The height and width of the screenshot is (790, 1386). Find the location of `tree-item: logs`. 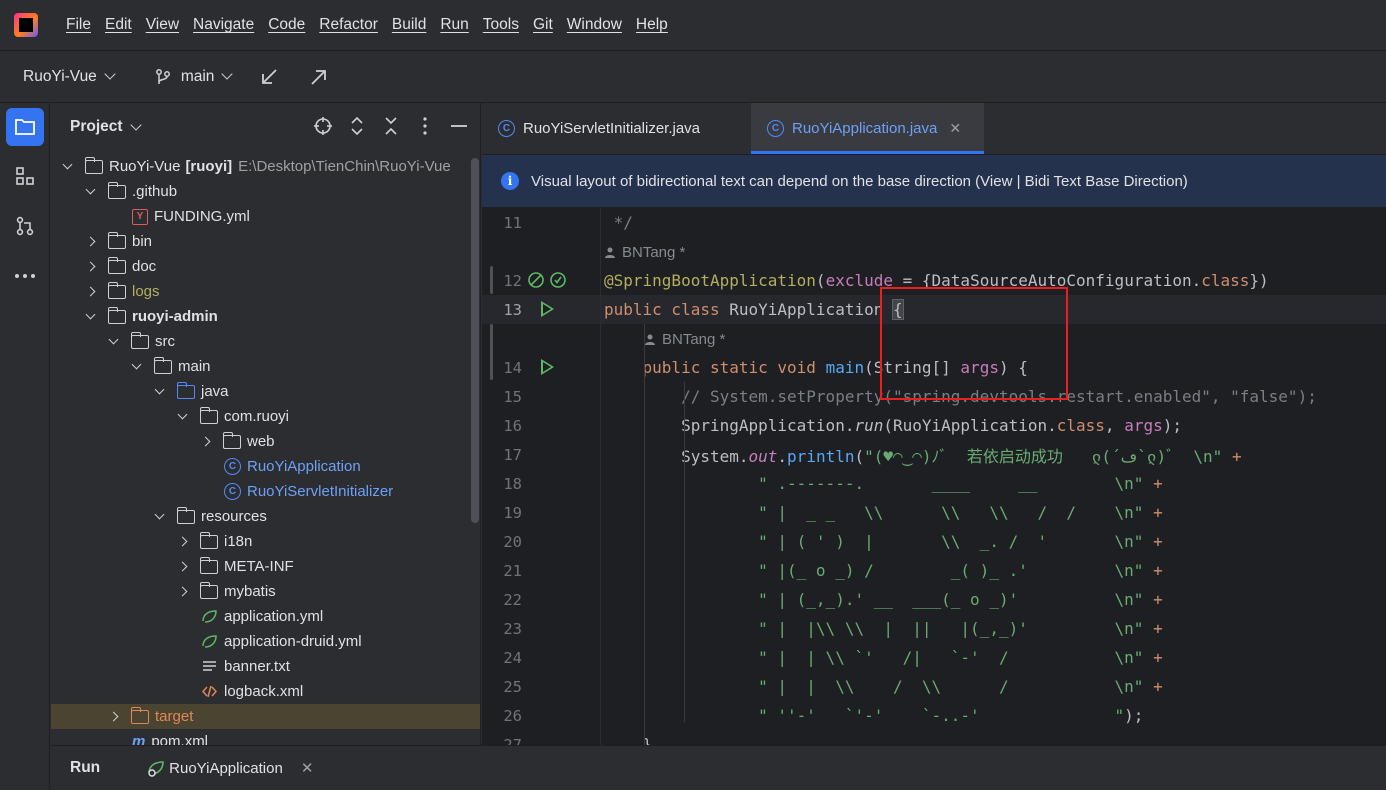

tree-item: logs is located at coordinates (261, 291).